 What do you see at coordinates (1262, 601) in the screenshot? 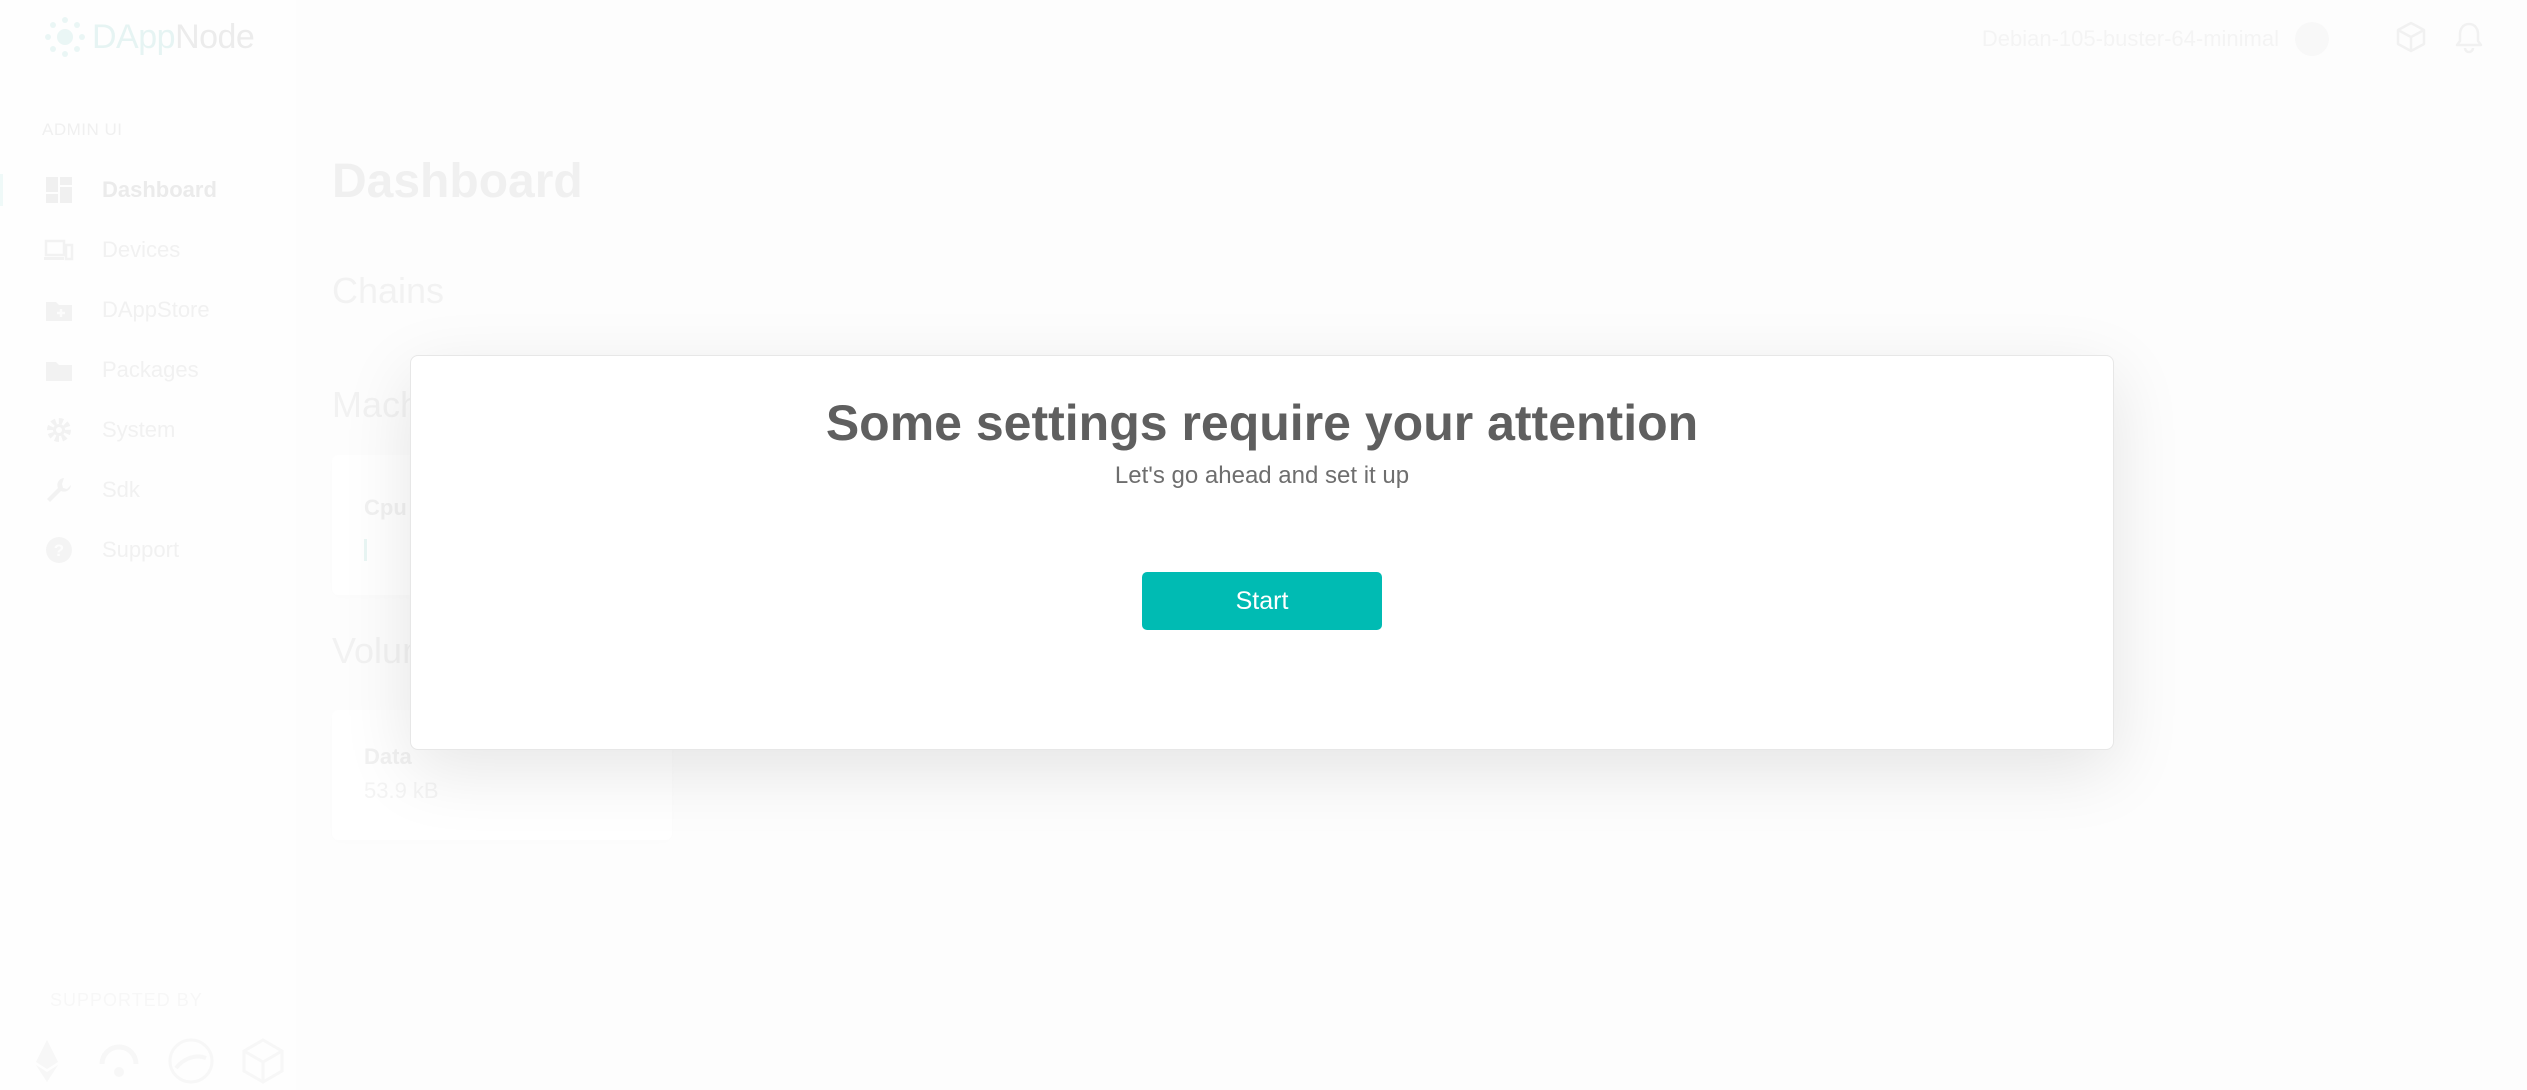
I see `start-button: Start` at bounding box center [1262, 601].